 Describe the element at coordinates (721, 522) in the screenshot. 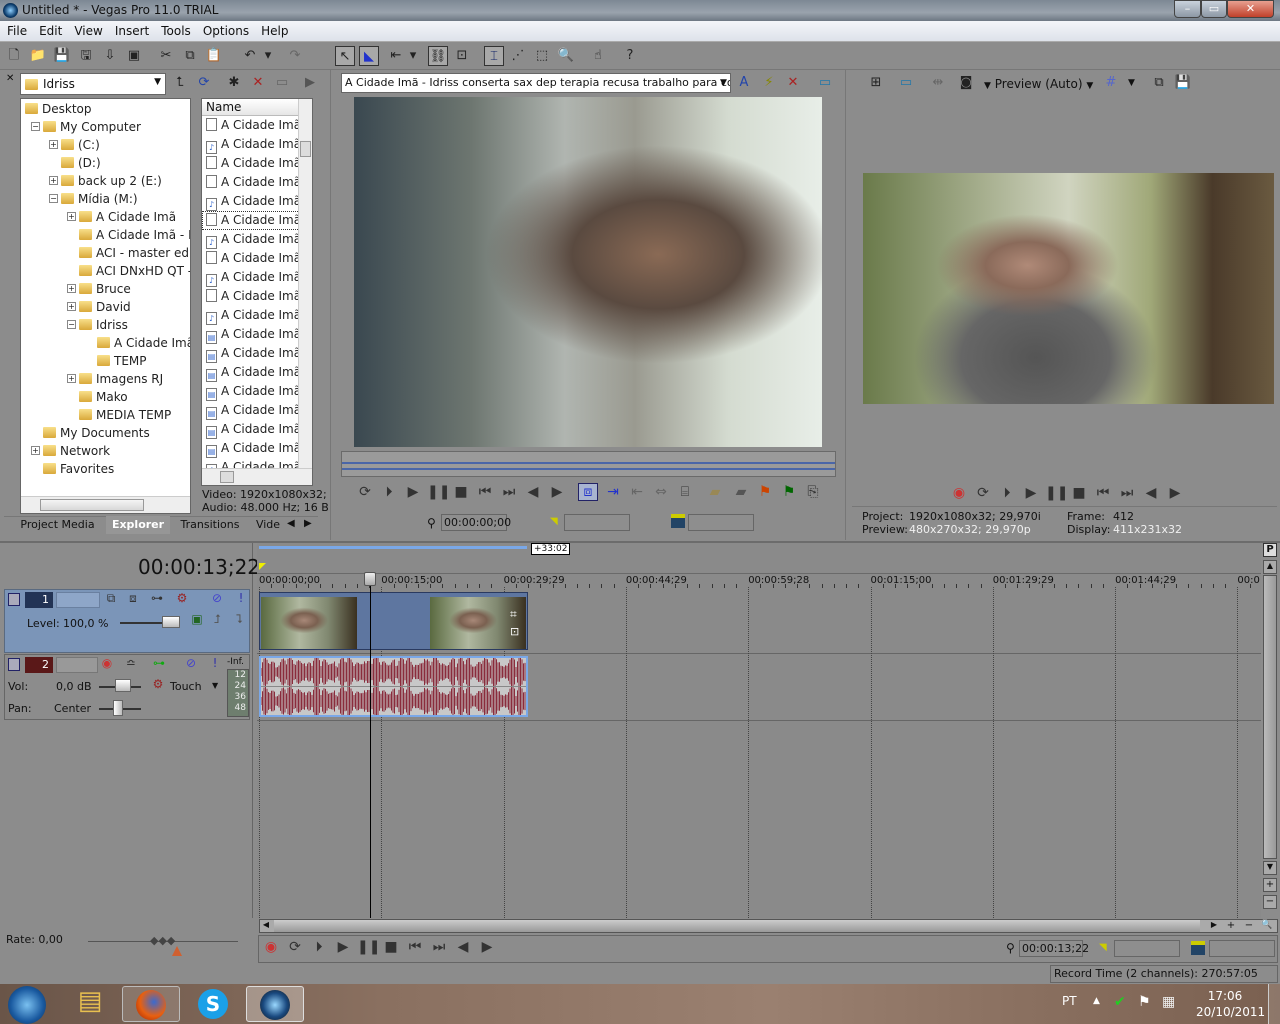

I see `selection-length-field` at that location.